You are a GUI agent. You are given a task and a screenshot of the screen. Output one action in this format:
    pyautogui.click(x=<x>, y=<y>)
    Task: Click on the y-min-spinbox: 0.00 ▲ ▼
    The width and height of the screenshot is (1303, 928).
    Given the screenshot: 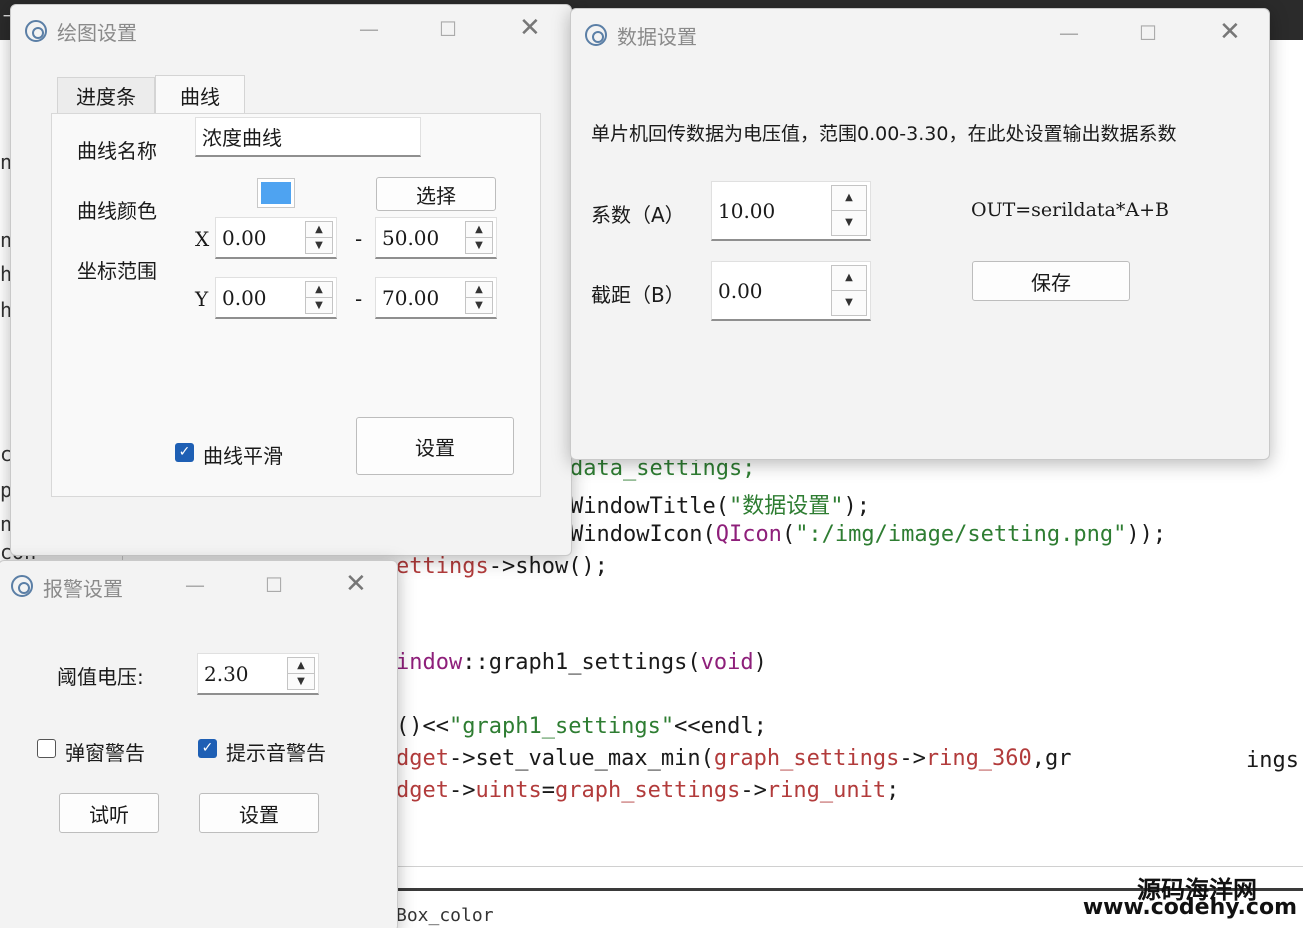 What is the action you would take?
    pyautogui.click(x=276, y=298)
    